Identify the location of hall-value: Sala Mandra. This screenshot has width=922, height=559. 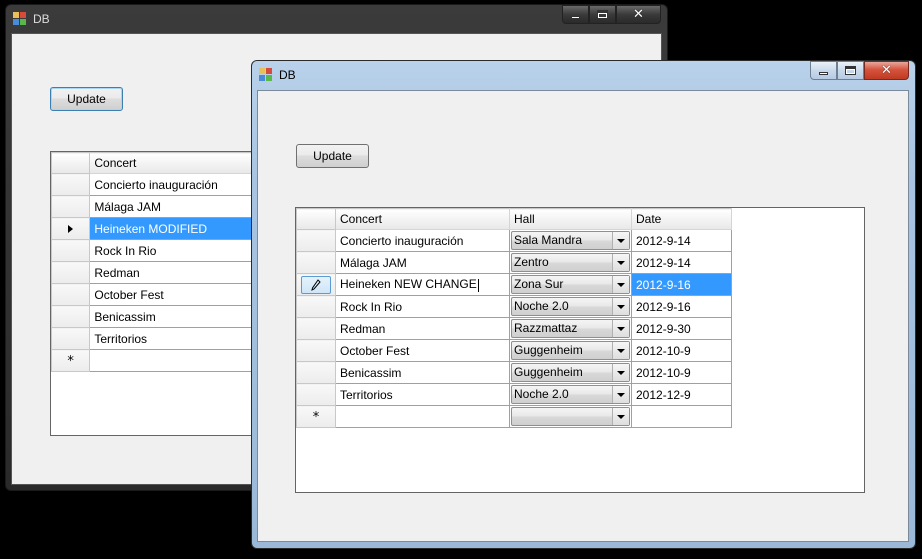
(548, 240).